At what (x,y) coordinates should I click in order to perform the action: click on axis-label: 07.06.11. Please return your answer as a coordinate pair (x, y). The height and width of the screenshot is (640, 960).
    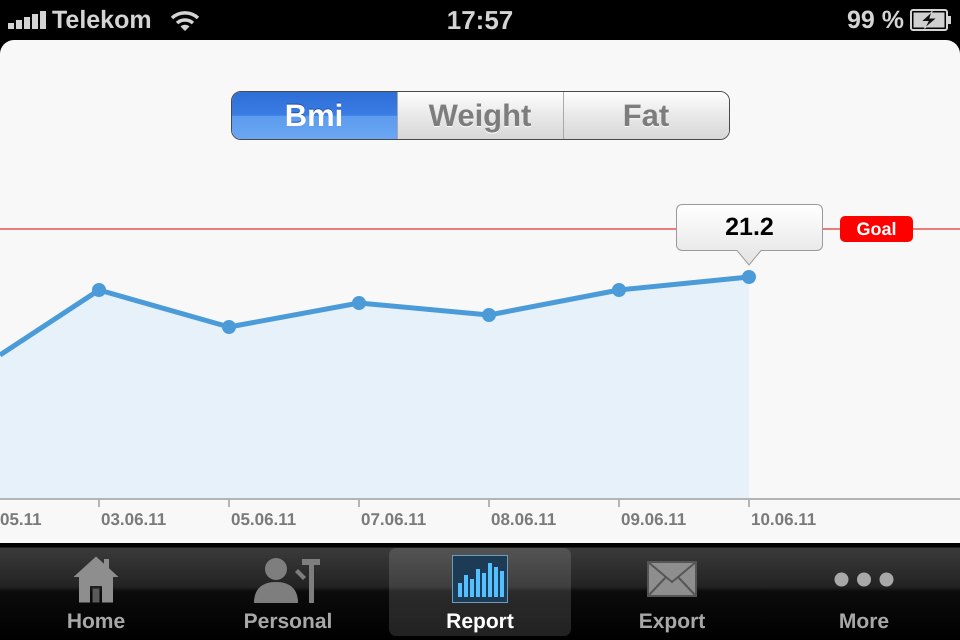
    Looking at the image, I should click on (393, 520).